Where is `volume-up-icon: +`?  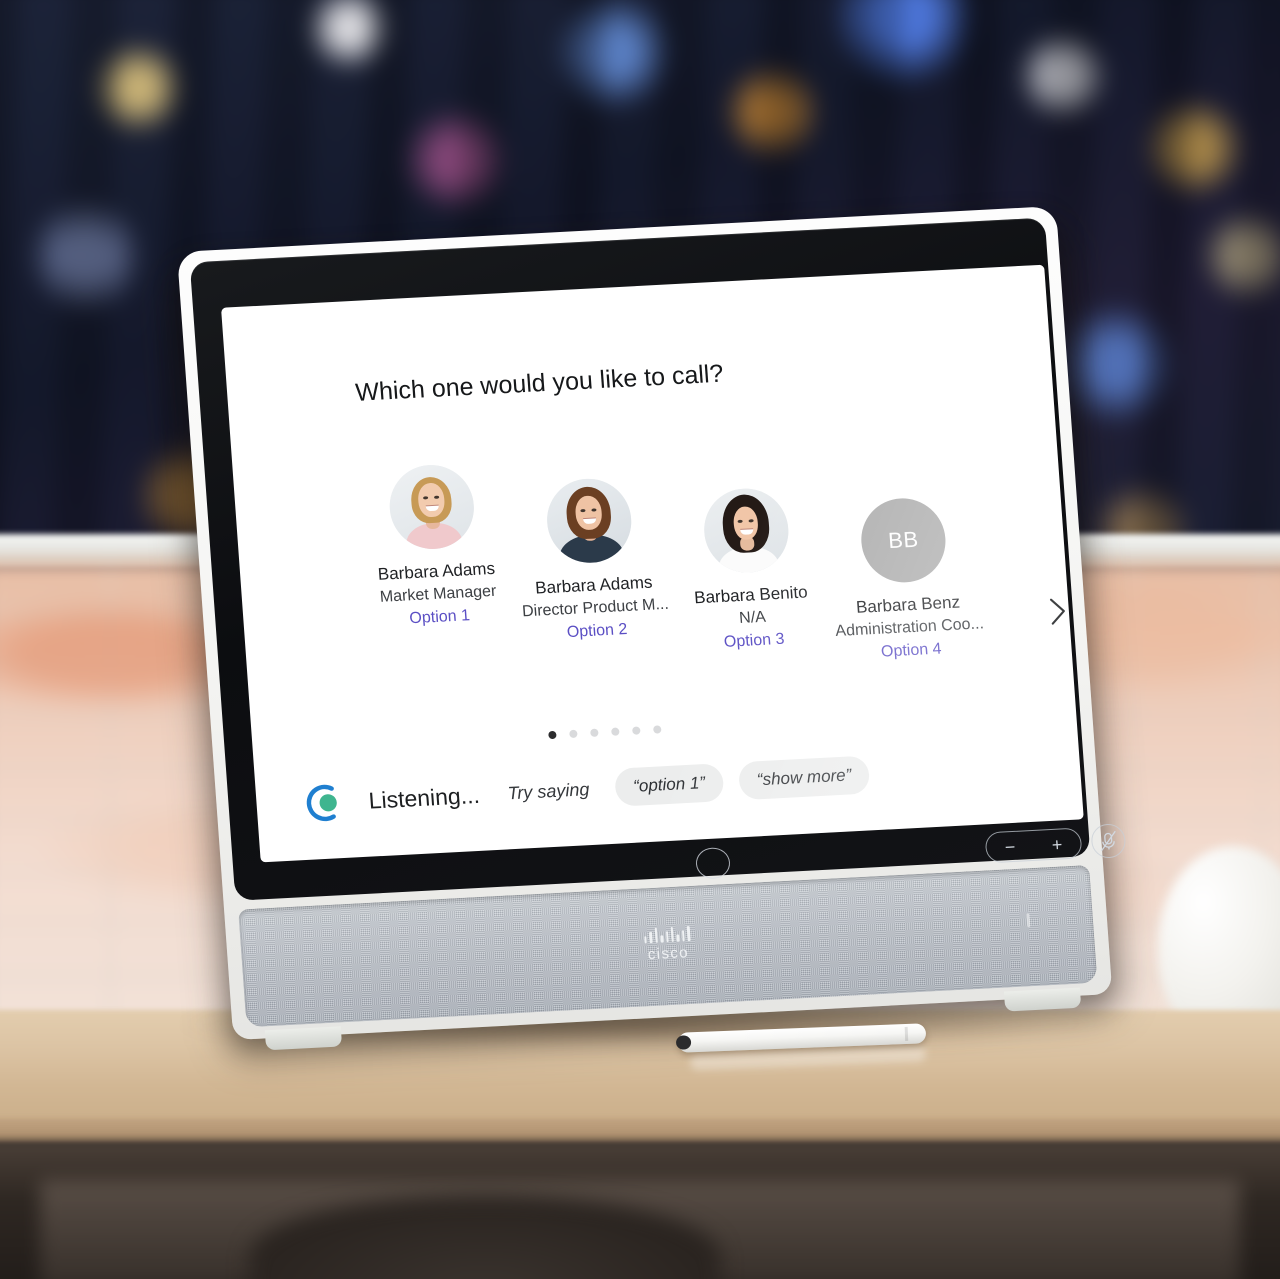 volume-up-icon: + is located at coordinates (1057, 844).